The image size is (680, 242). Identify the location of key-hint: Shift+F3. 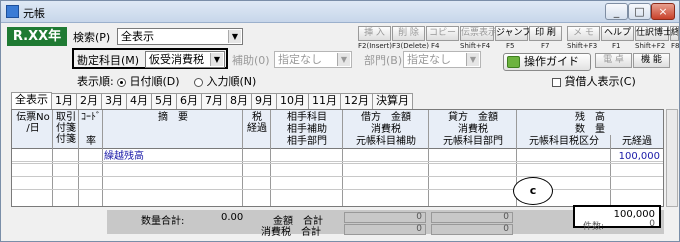
(582, 46).